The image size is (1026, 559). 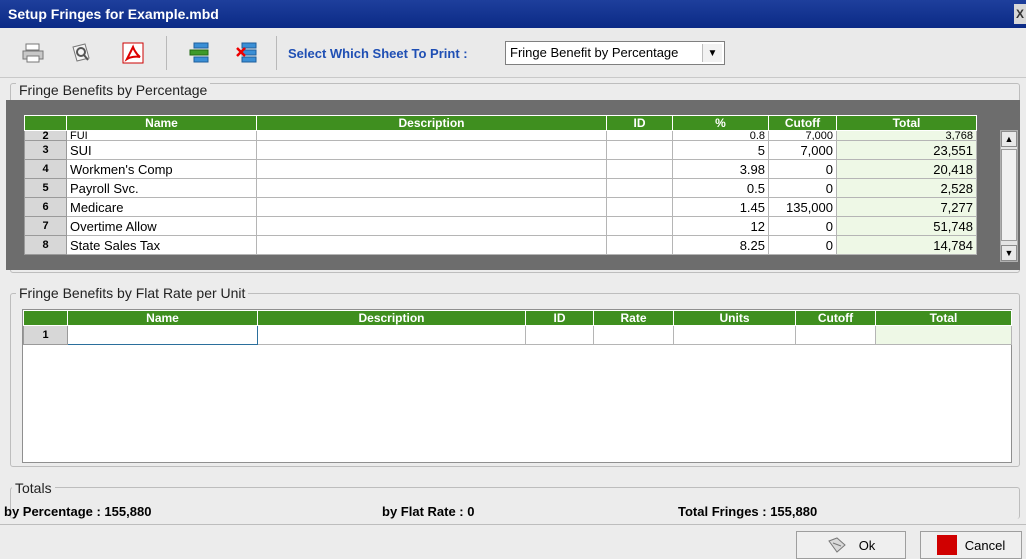 What do you see at coordinates (161, 150) in the screenshot?
I see `cell-name: SUI` at bounding box center [161, 150].